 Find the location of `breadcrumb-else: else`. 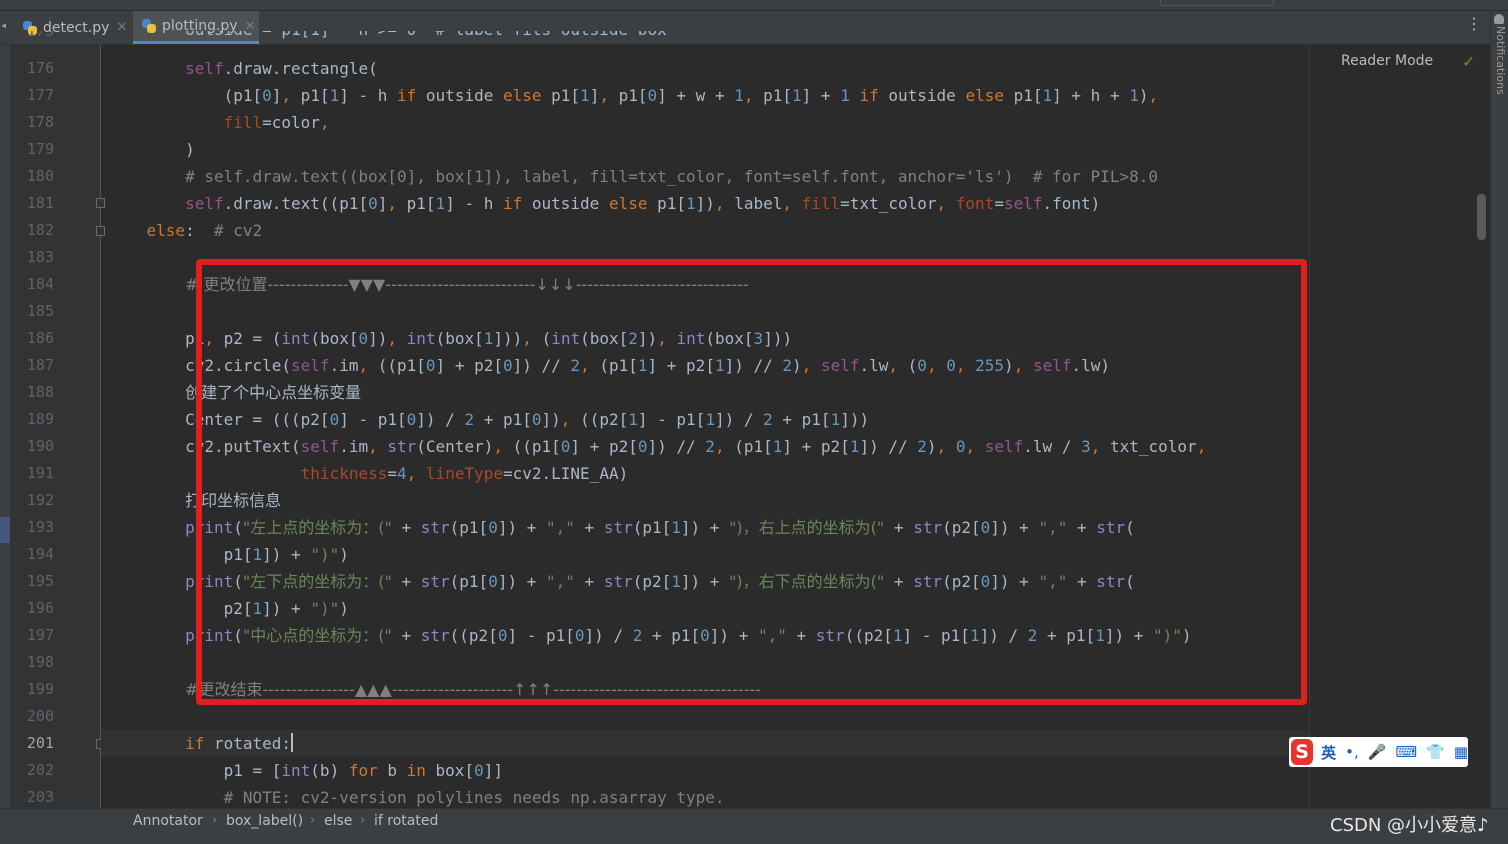

breadcrumb-else: else is located at coordinates (338, 821).